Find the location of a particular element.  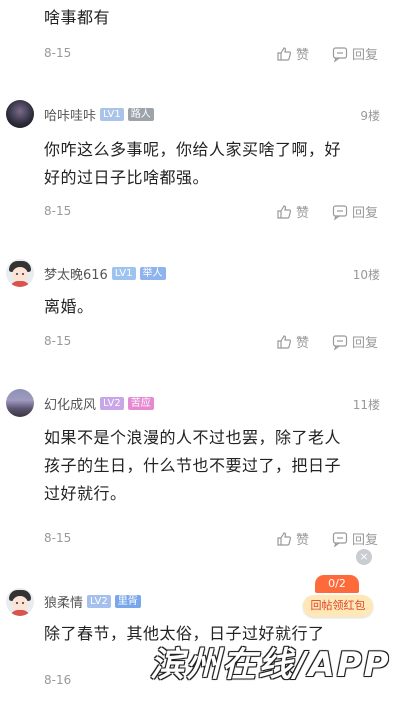

floor-number: 9楼 is located at coordinates (370, 116).